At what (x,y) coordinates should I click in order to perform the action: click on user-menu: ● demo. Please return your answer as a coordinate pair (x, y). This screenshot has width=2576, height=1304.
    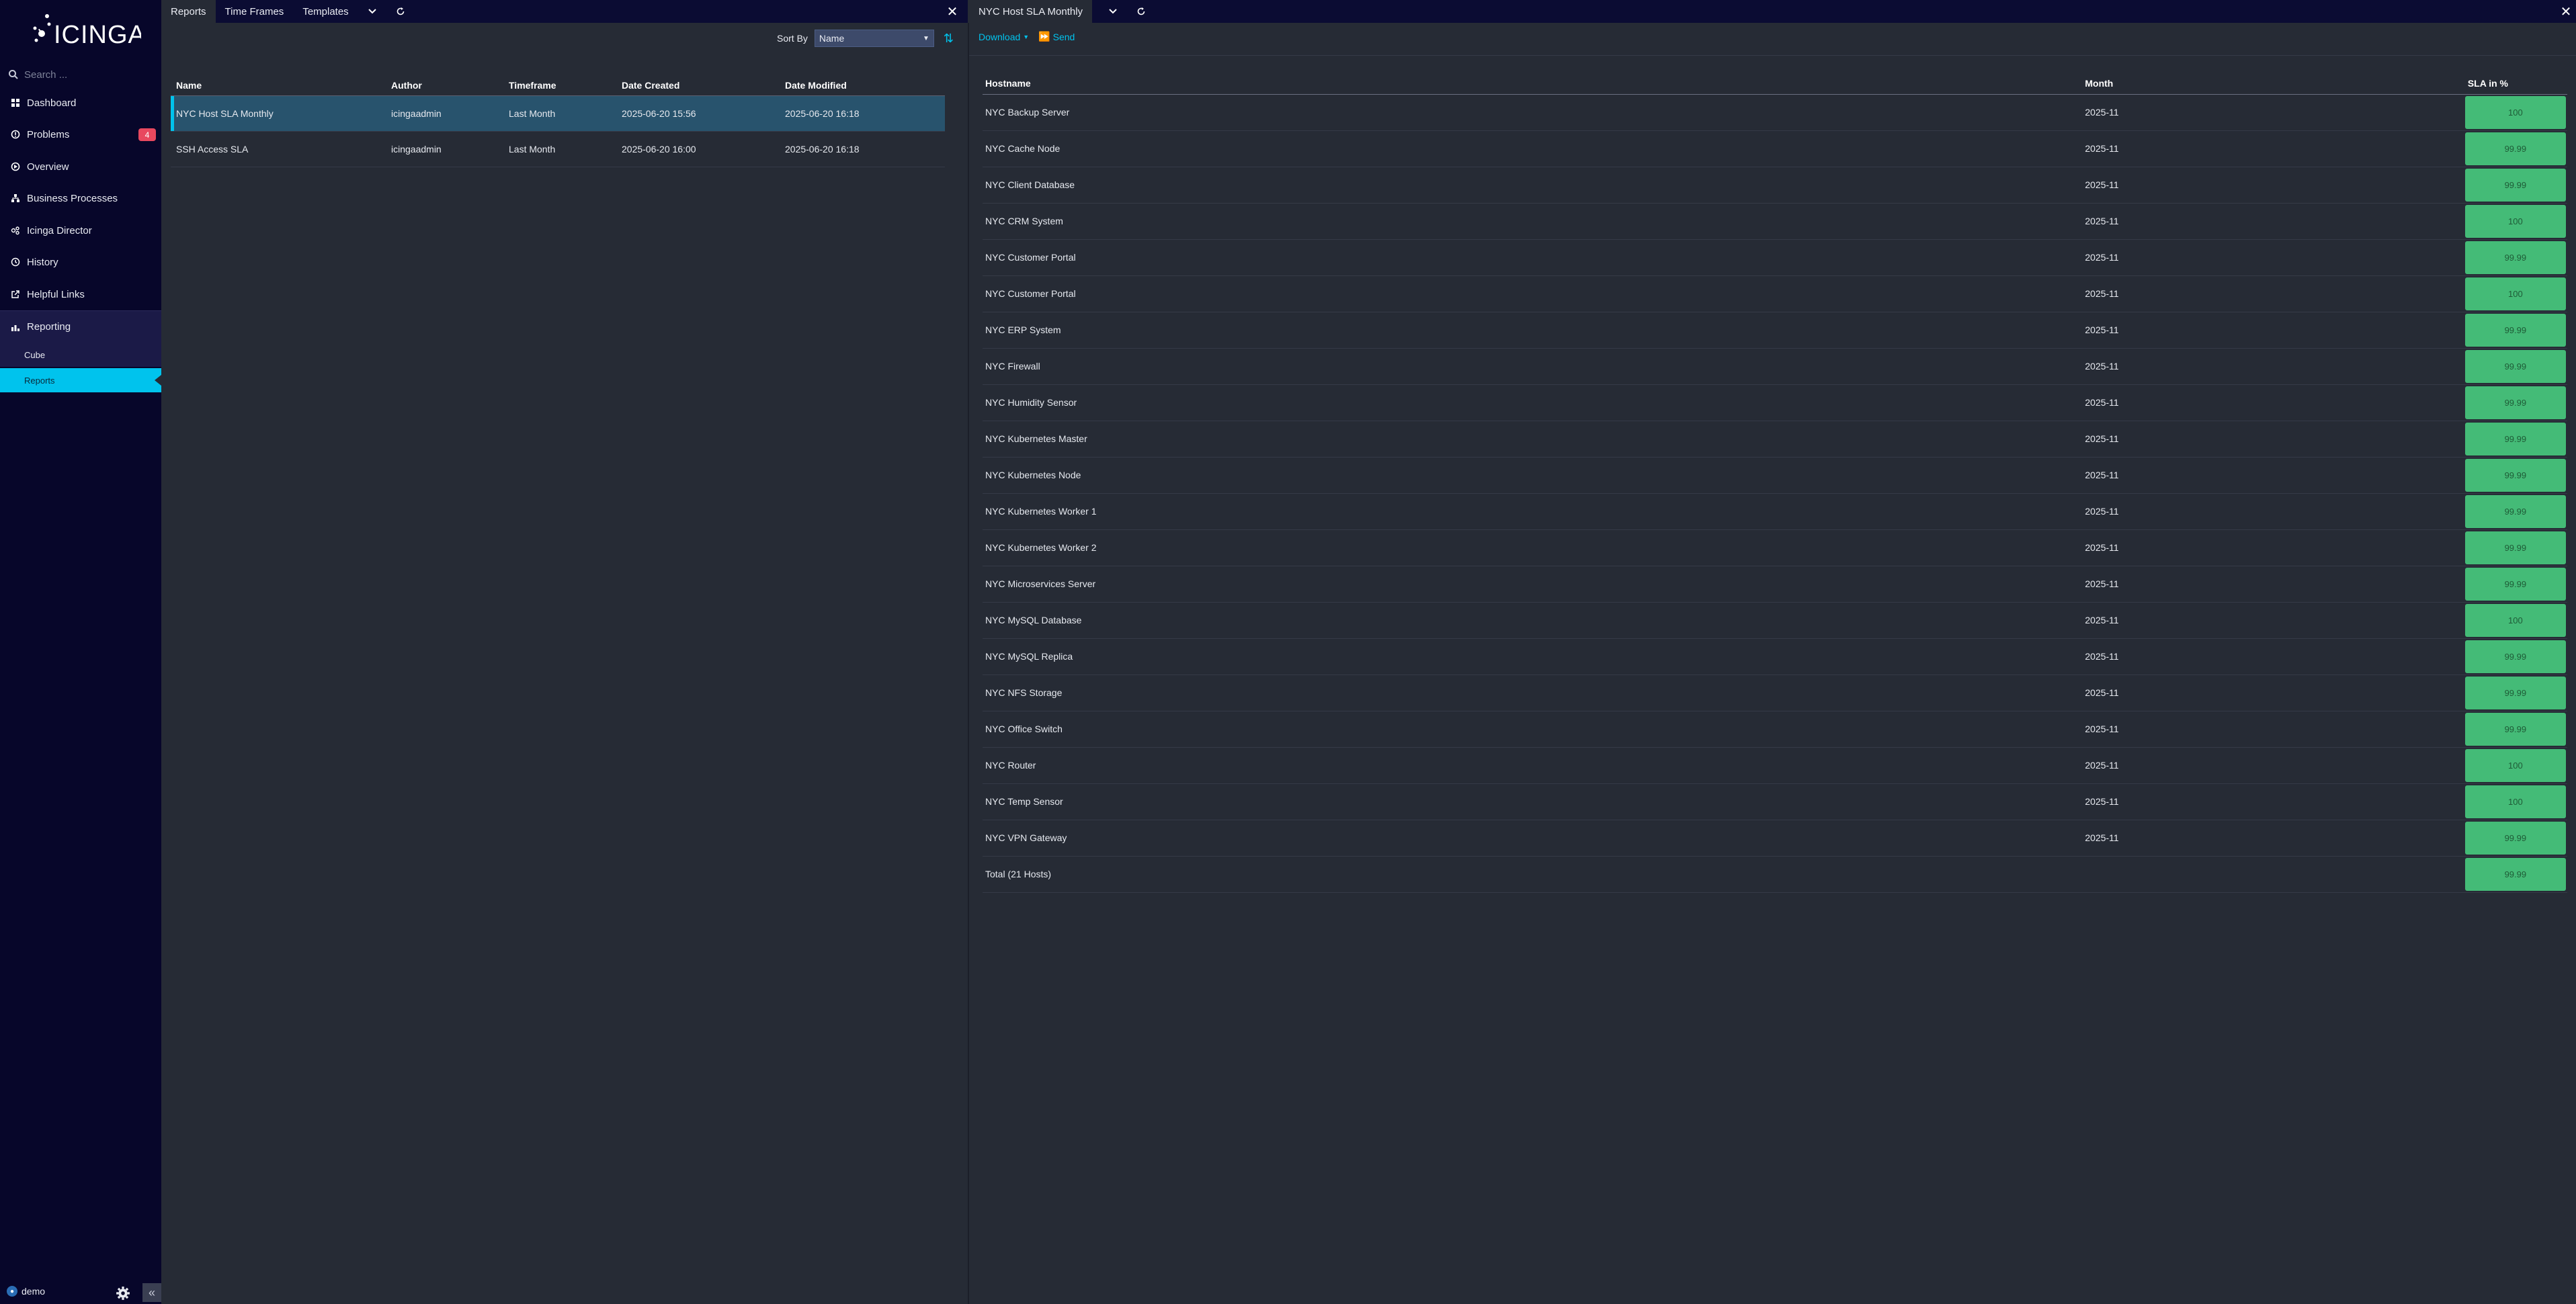
    Looking at the image, I should click on (26, 1291).